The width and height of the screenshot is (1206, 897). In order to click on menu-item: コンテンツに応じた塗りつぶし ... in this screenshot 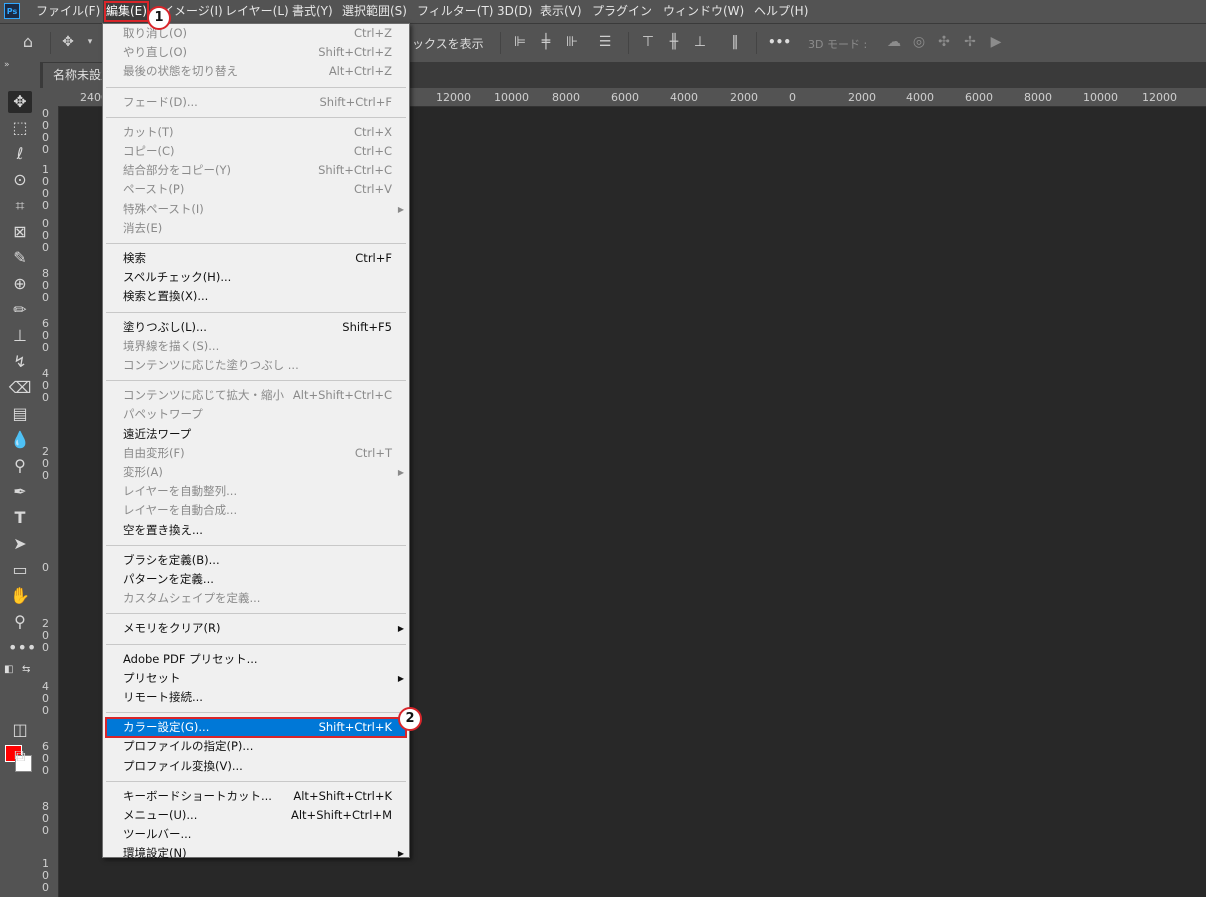, I will do `click(256, 365)`.